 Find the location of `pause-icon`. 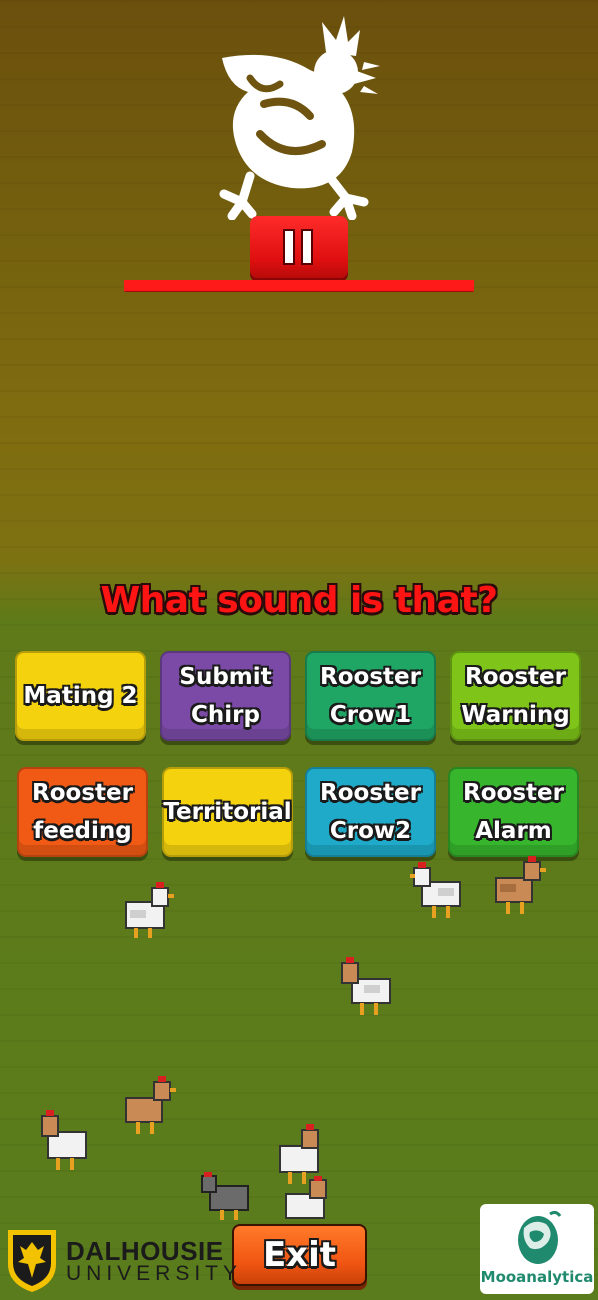

pause-icon is located at coordinates (298, 247).